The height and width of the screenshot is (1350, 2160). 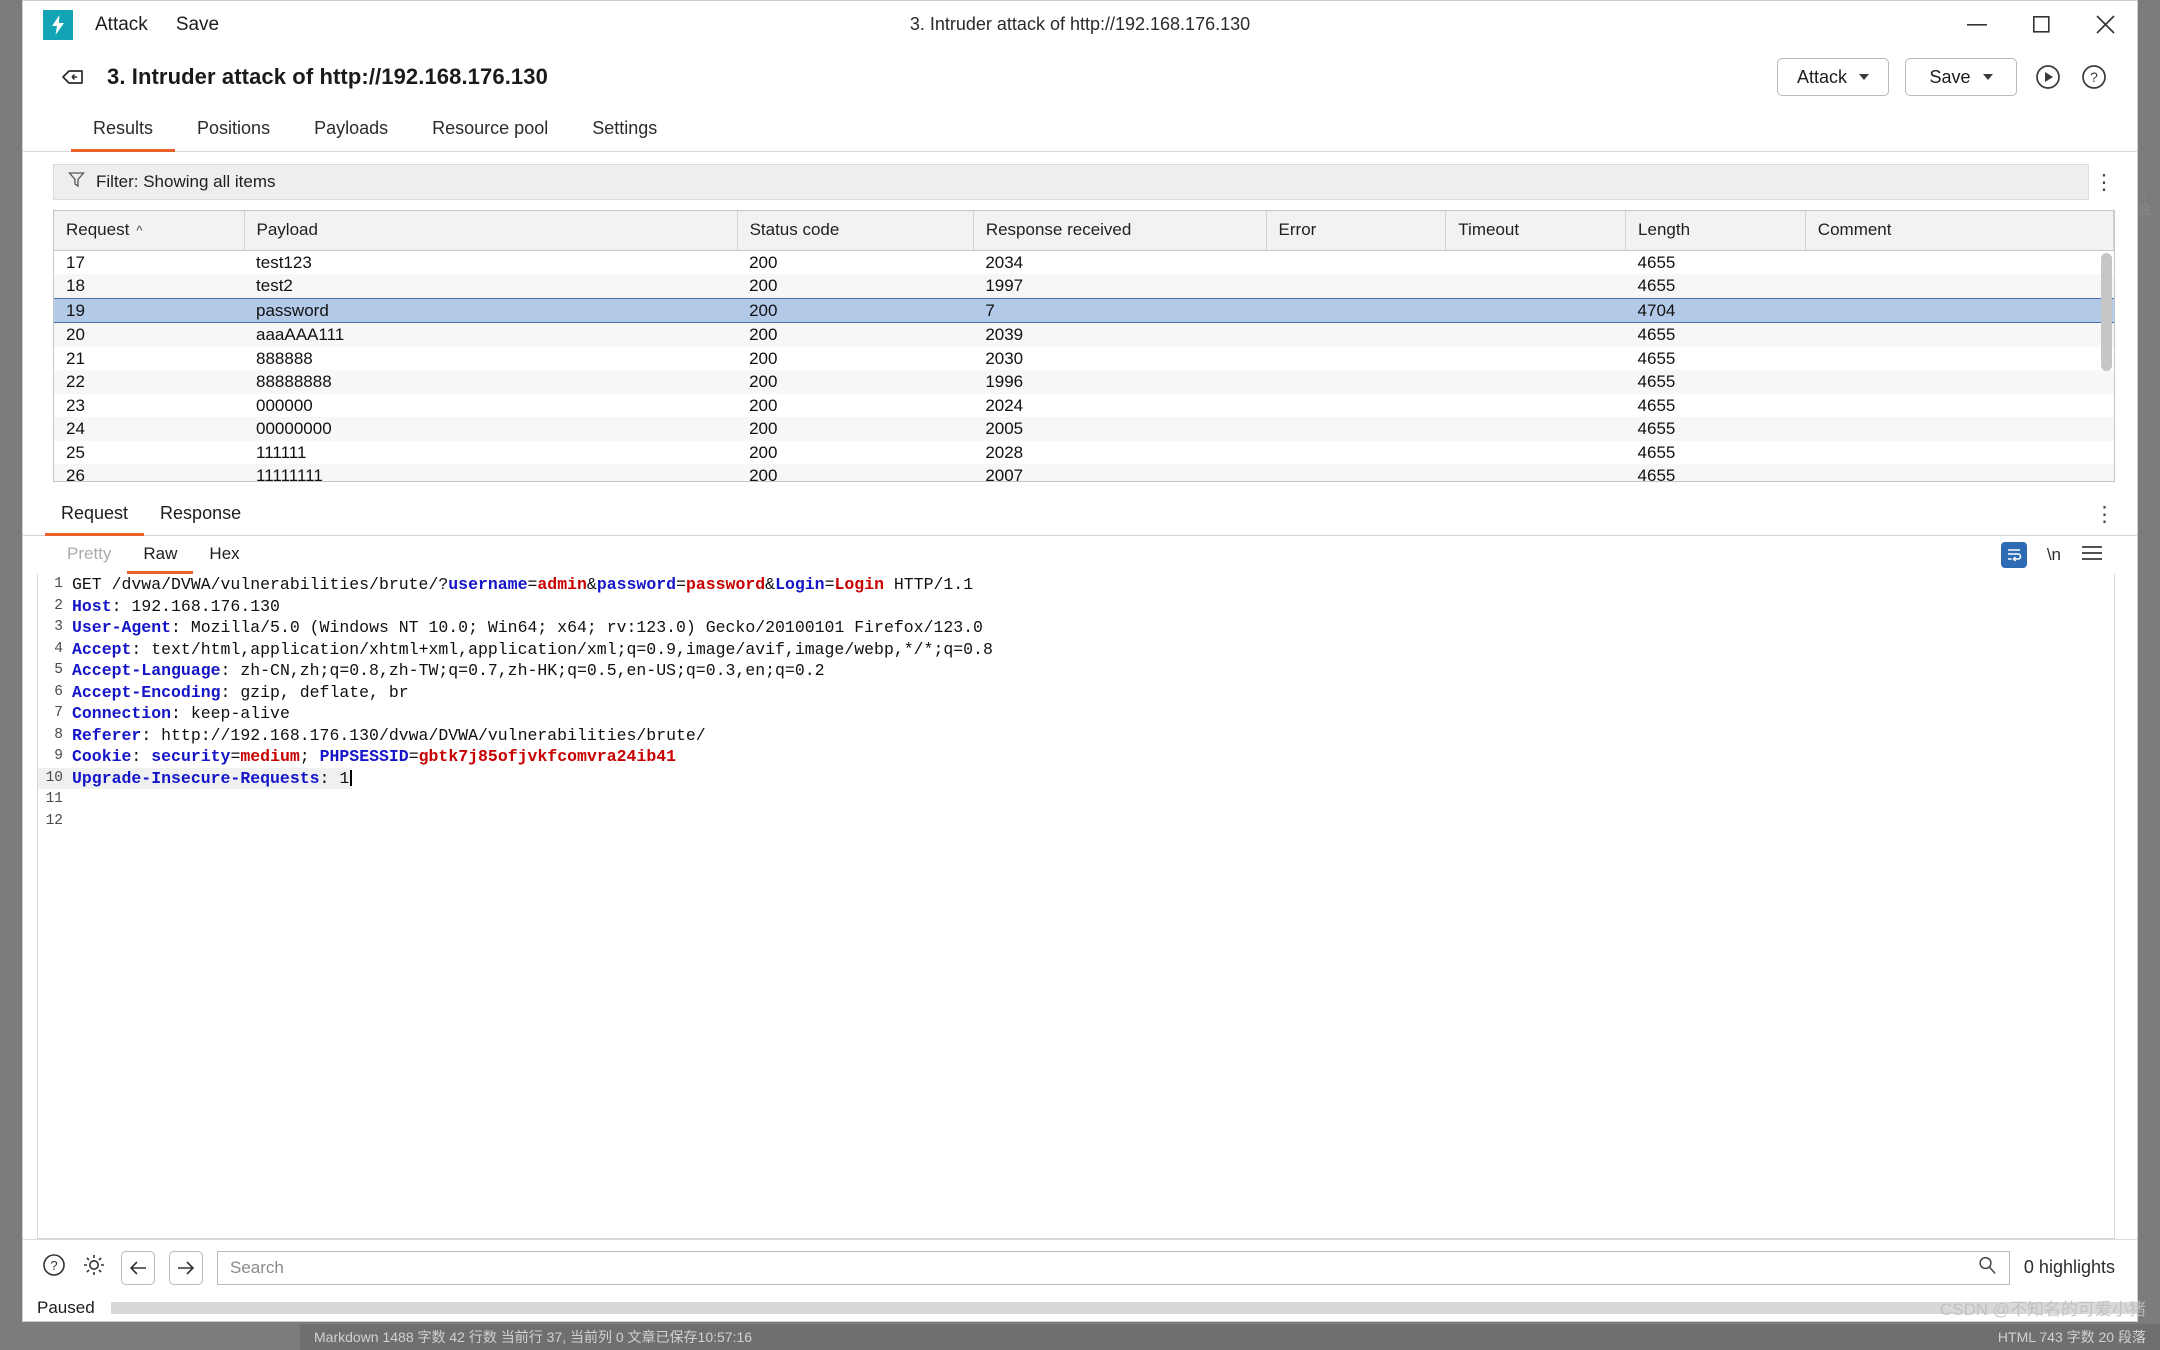 I want to click on column-header-payload: Payload, so click(x=491, y=231).